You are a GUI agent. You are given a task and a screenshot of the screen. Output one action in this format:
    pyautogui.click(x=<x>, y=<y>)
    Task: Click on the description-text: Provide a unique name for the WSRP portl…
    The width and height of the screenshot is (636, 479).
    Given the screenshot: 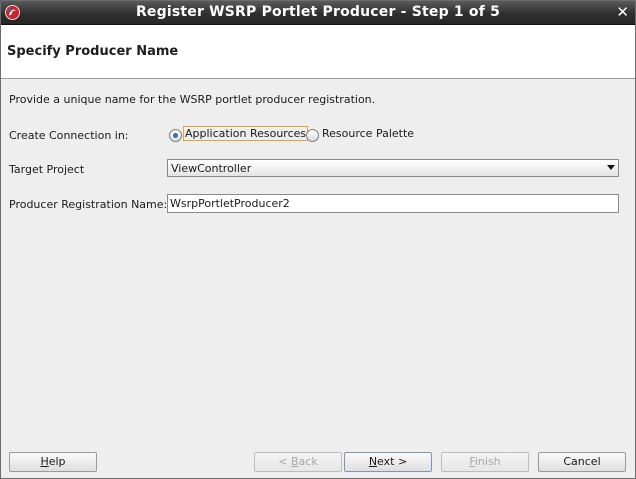 What is the action you would take?
    pyautogui.click(x=192, y=99)
    